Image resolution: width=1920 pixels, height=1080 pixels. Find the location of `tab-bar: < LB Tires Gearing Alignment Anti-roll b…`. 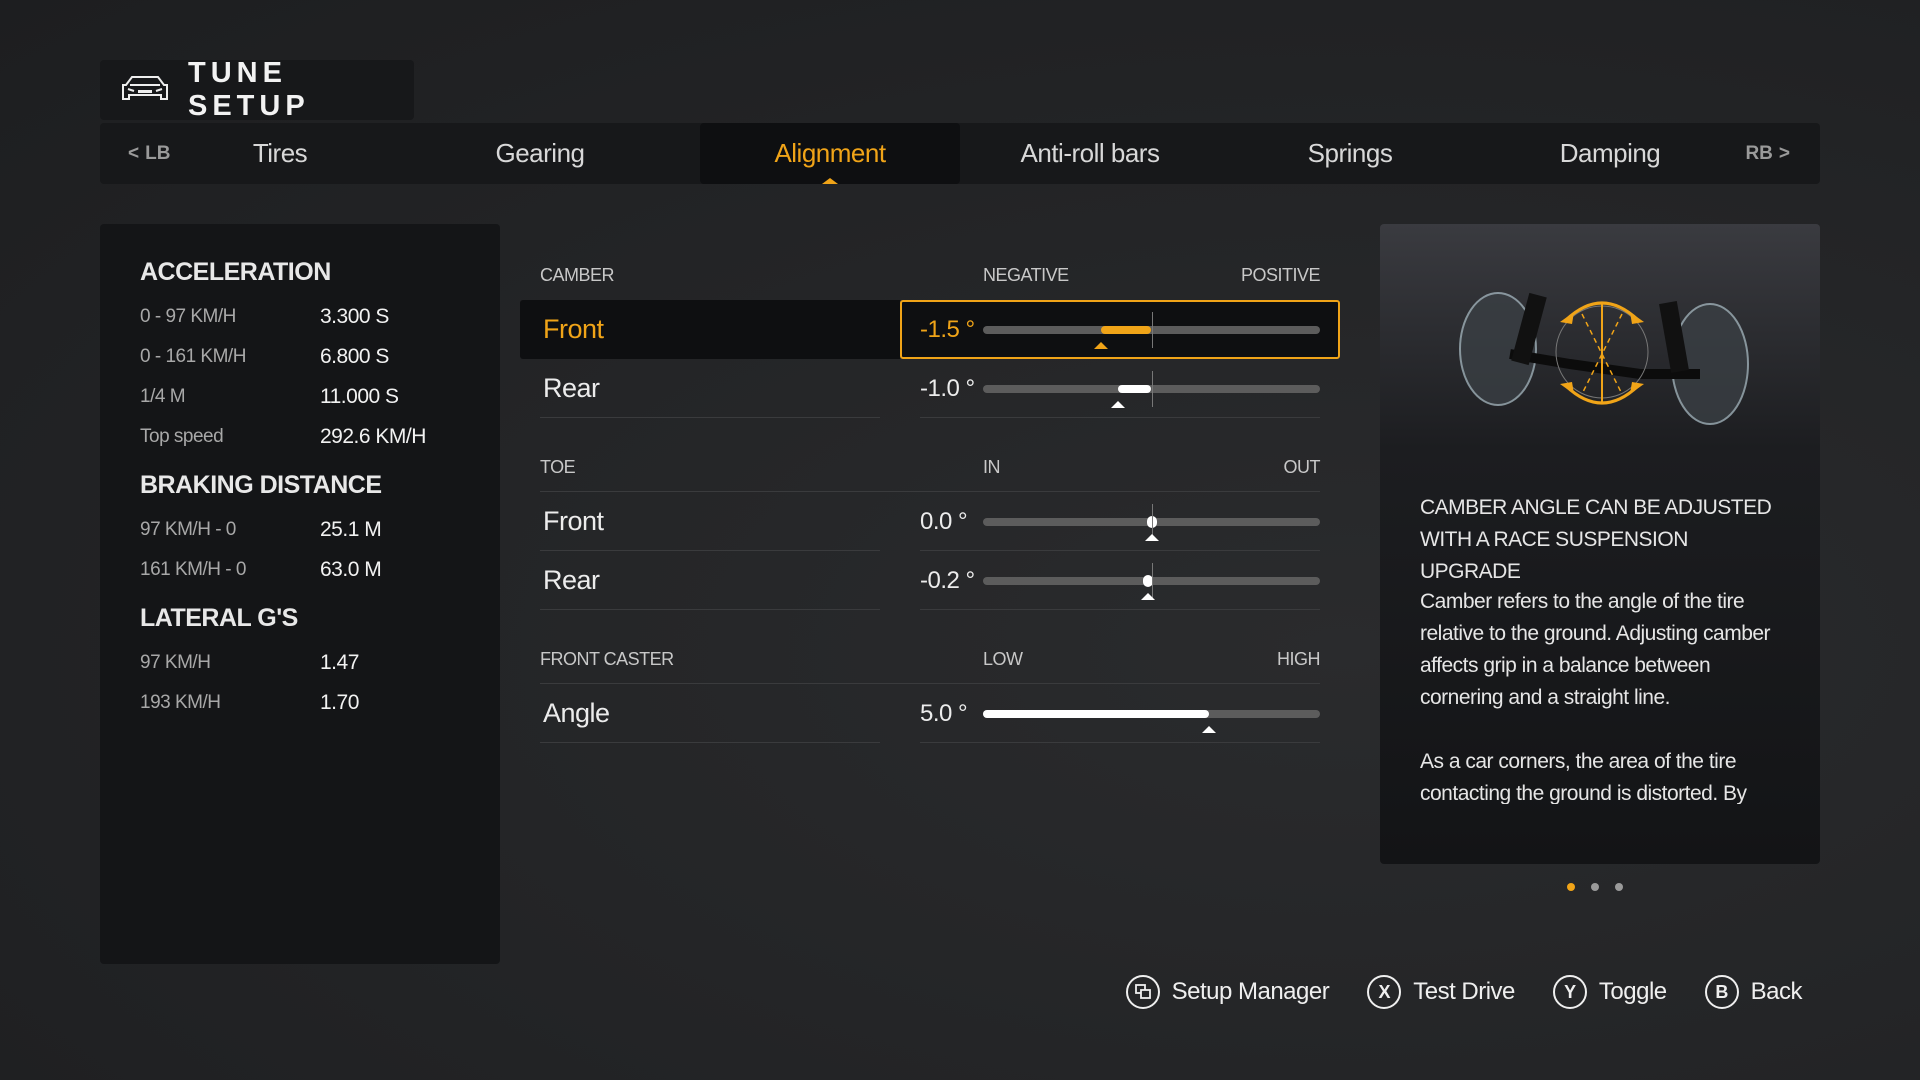

tab-bar: < LB Tires Gearing Alignment Anti-roll b… is located at coordinates (960, 153).